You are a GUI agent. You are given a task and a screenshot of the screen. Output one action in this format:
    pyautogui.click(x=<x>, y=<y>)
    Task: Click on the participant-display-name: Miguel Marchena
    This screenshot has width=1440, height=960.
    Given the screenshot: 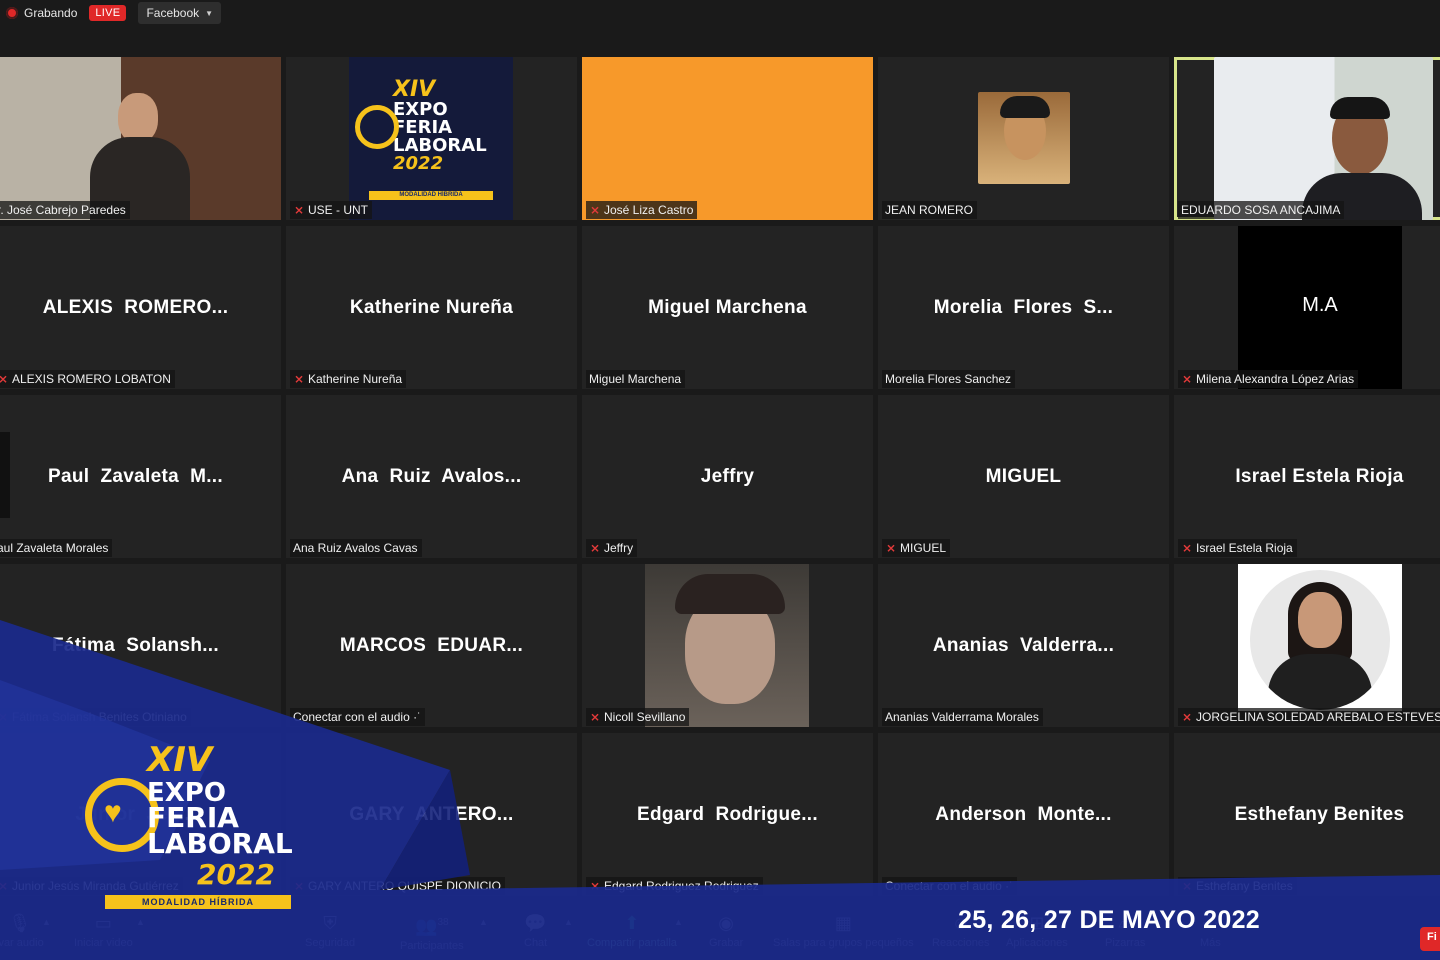 What is the action you would take?
    pyautogui.click(x=727, y=307)
    